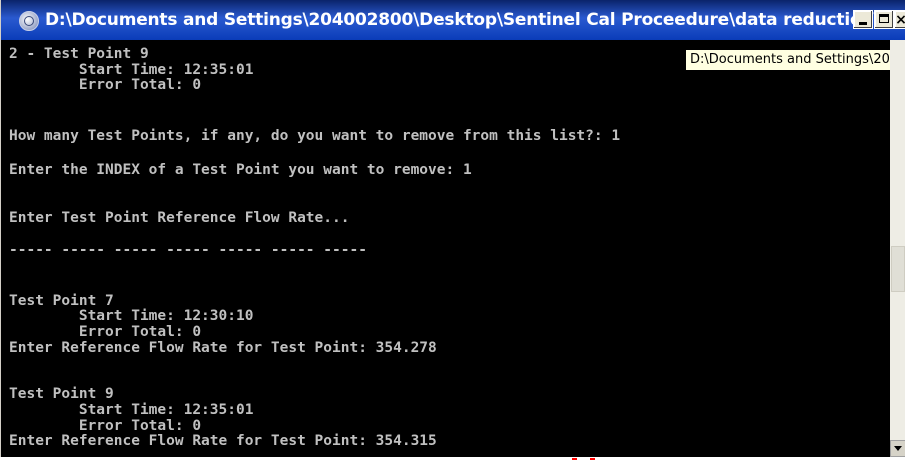 This screenshot has width=905, height=465. Describe the element at coordinates (795, 60) in the screenshot. I see `path-tooltip: D:\Documents and Settings\2040` at that location.